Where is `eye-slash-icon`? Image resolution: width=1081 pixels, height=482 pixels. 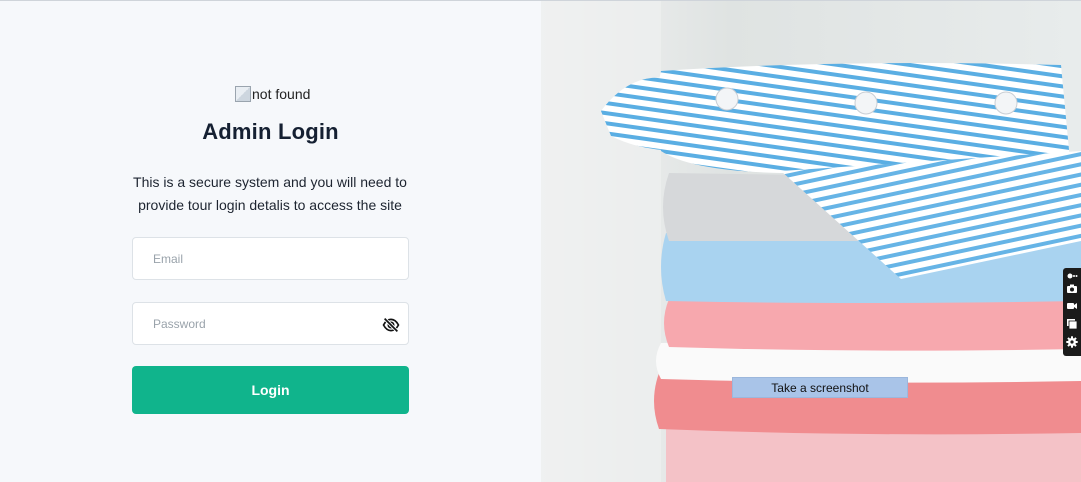 eye-slash-icon is located at coordinates (391, 325).